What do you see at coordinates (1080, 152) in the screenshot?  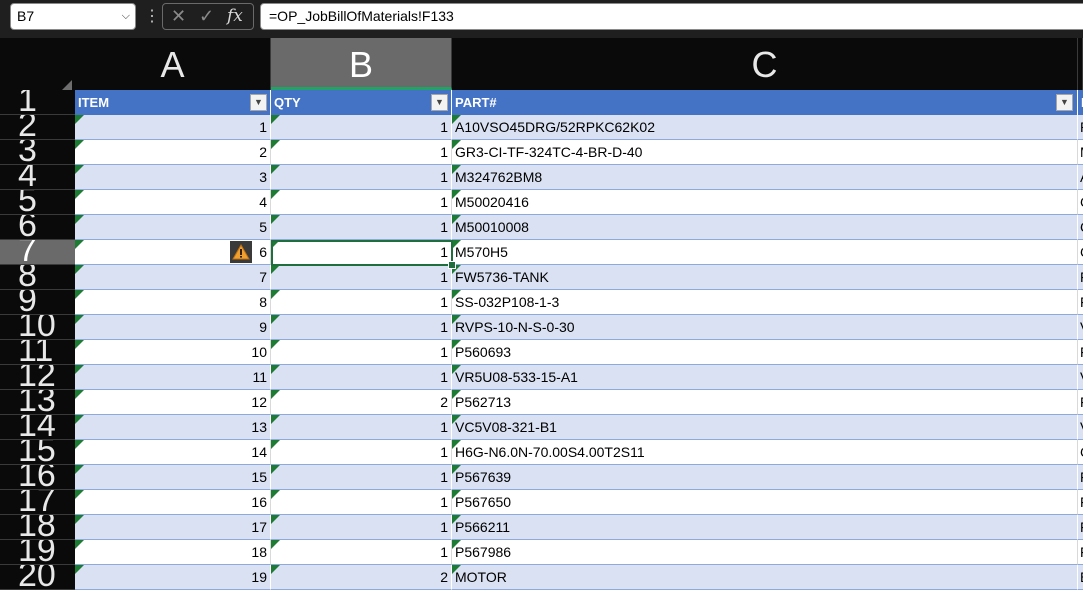 I see `cell-next: M` at bounding box center [1080, 152].